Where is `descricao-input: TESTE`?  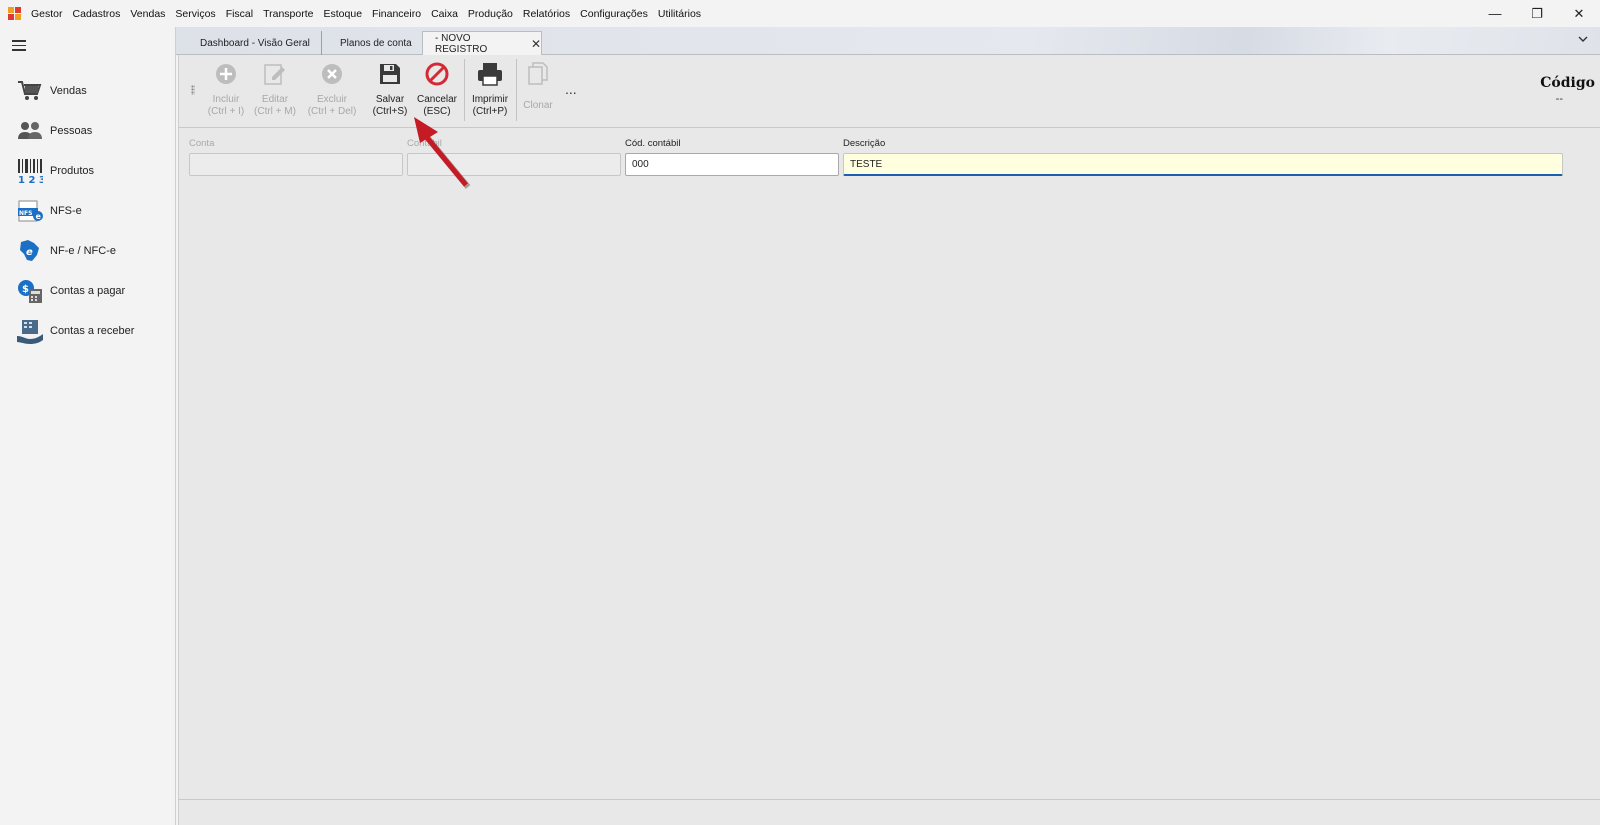
descricao-input: TESTE is located at coordinates (1203, 164).